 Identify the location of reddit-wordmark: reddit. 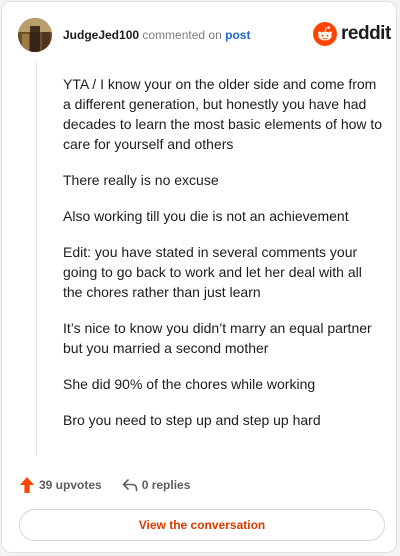
(366, 33).